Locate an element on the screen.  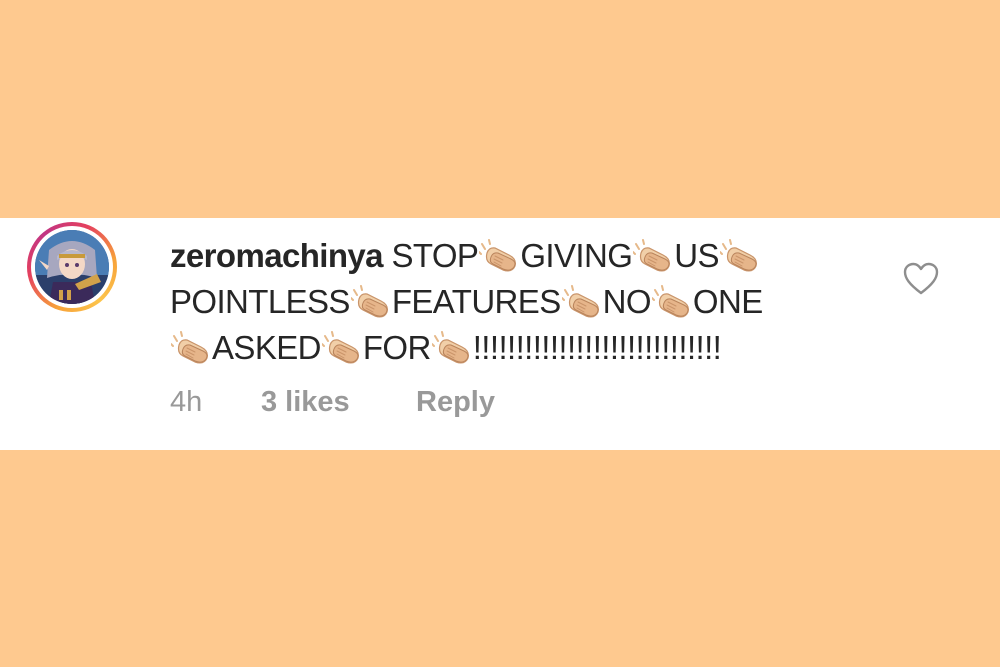
comment-line-1: zeromachinya STOP GIVING US is located at coordinates (520, 256).